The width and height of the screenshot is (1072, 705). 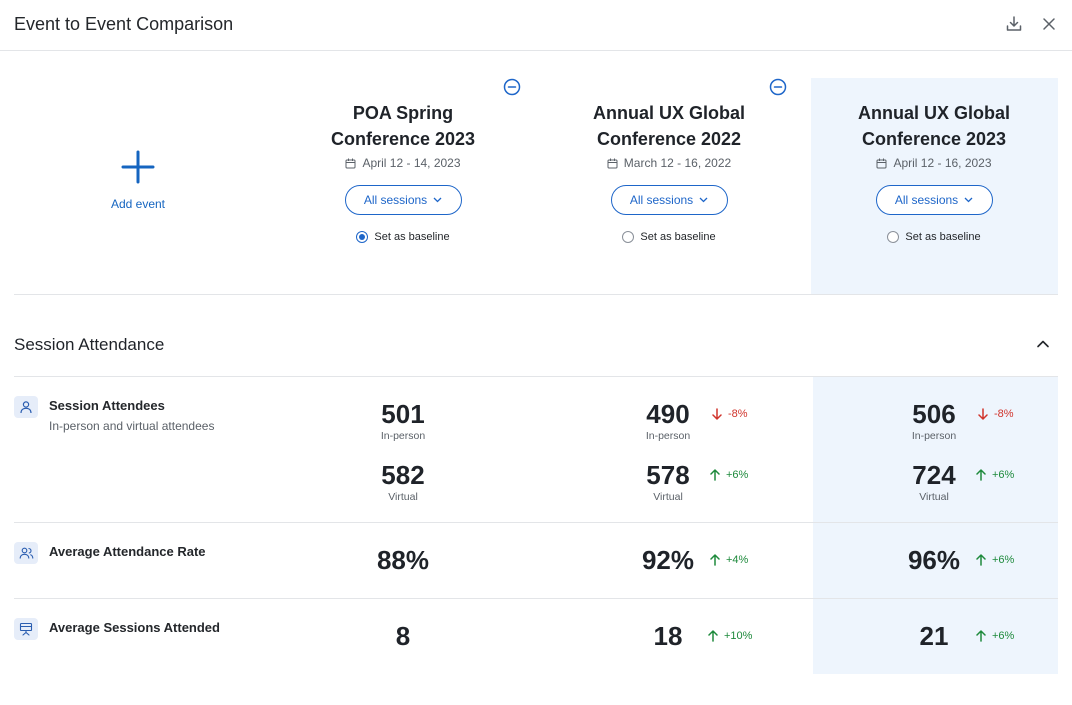 What do you see at coordinates (934, 414) in the screenshot?
I see `metric-value: 506` at bounding box center [934, 414].